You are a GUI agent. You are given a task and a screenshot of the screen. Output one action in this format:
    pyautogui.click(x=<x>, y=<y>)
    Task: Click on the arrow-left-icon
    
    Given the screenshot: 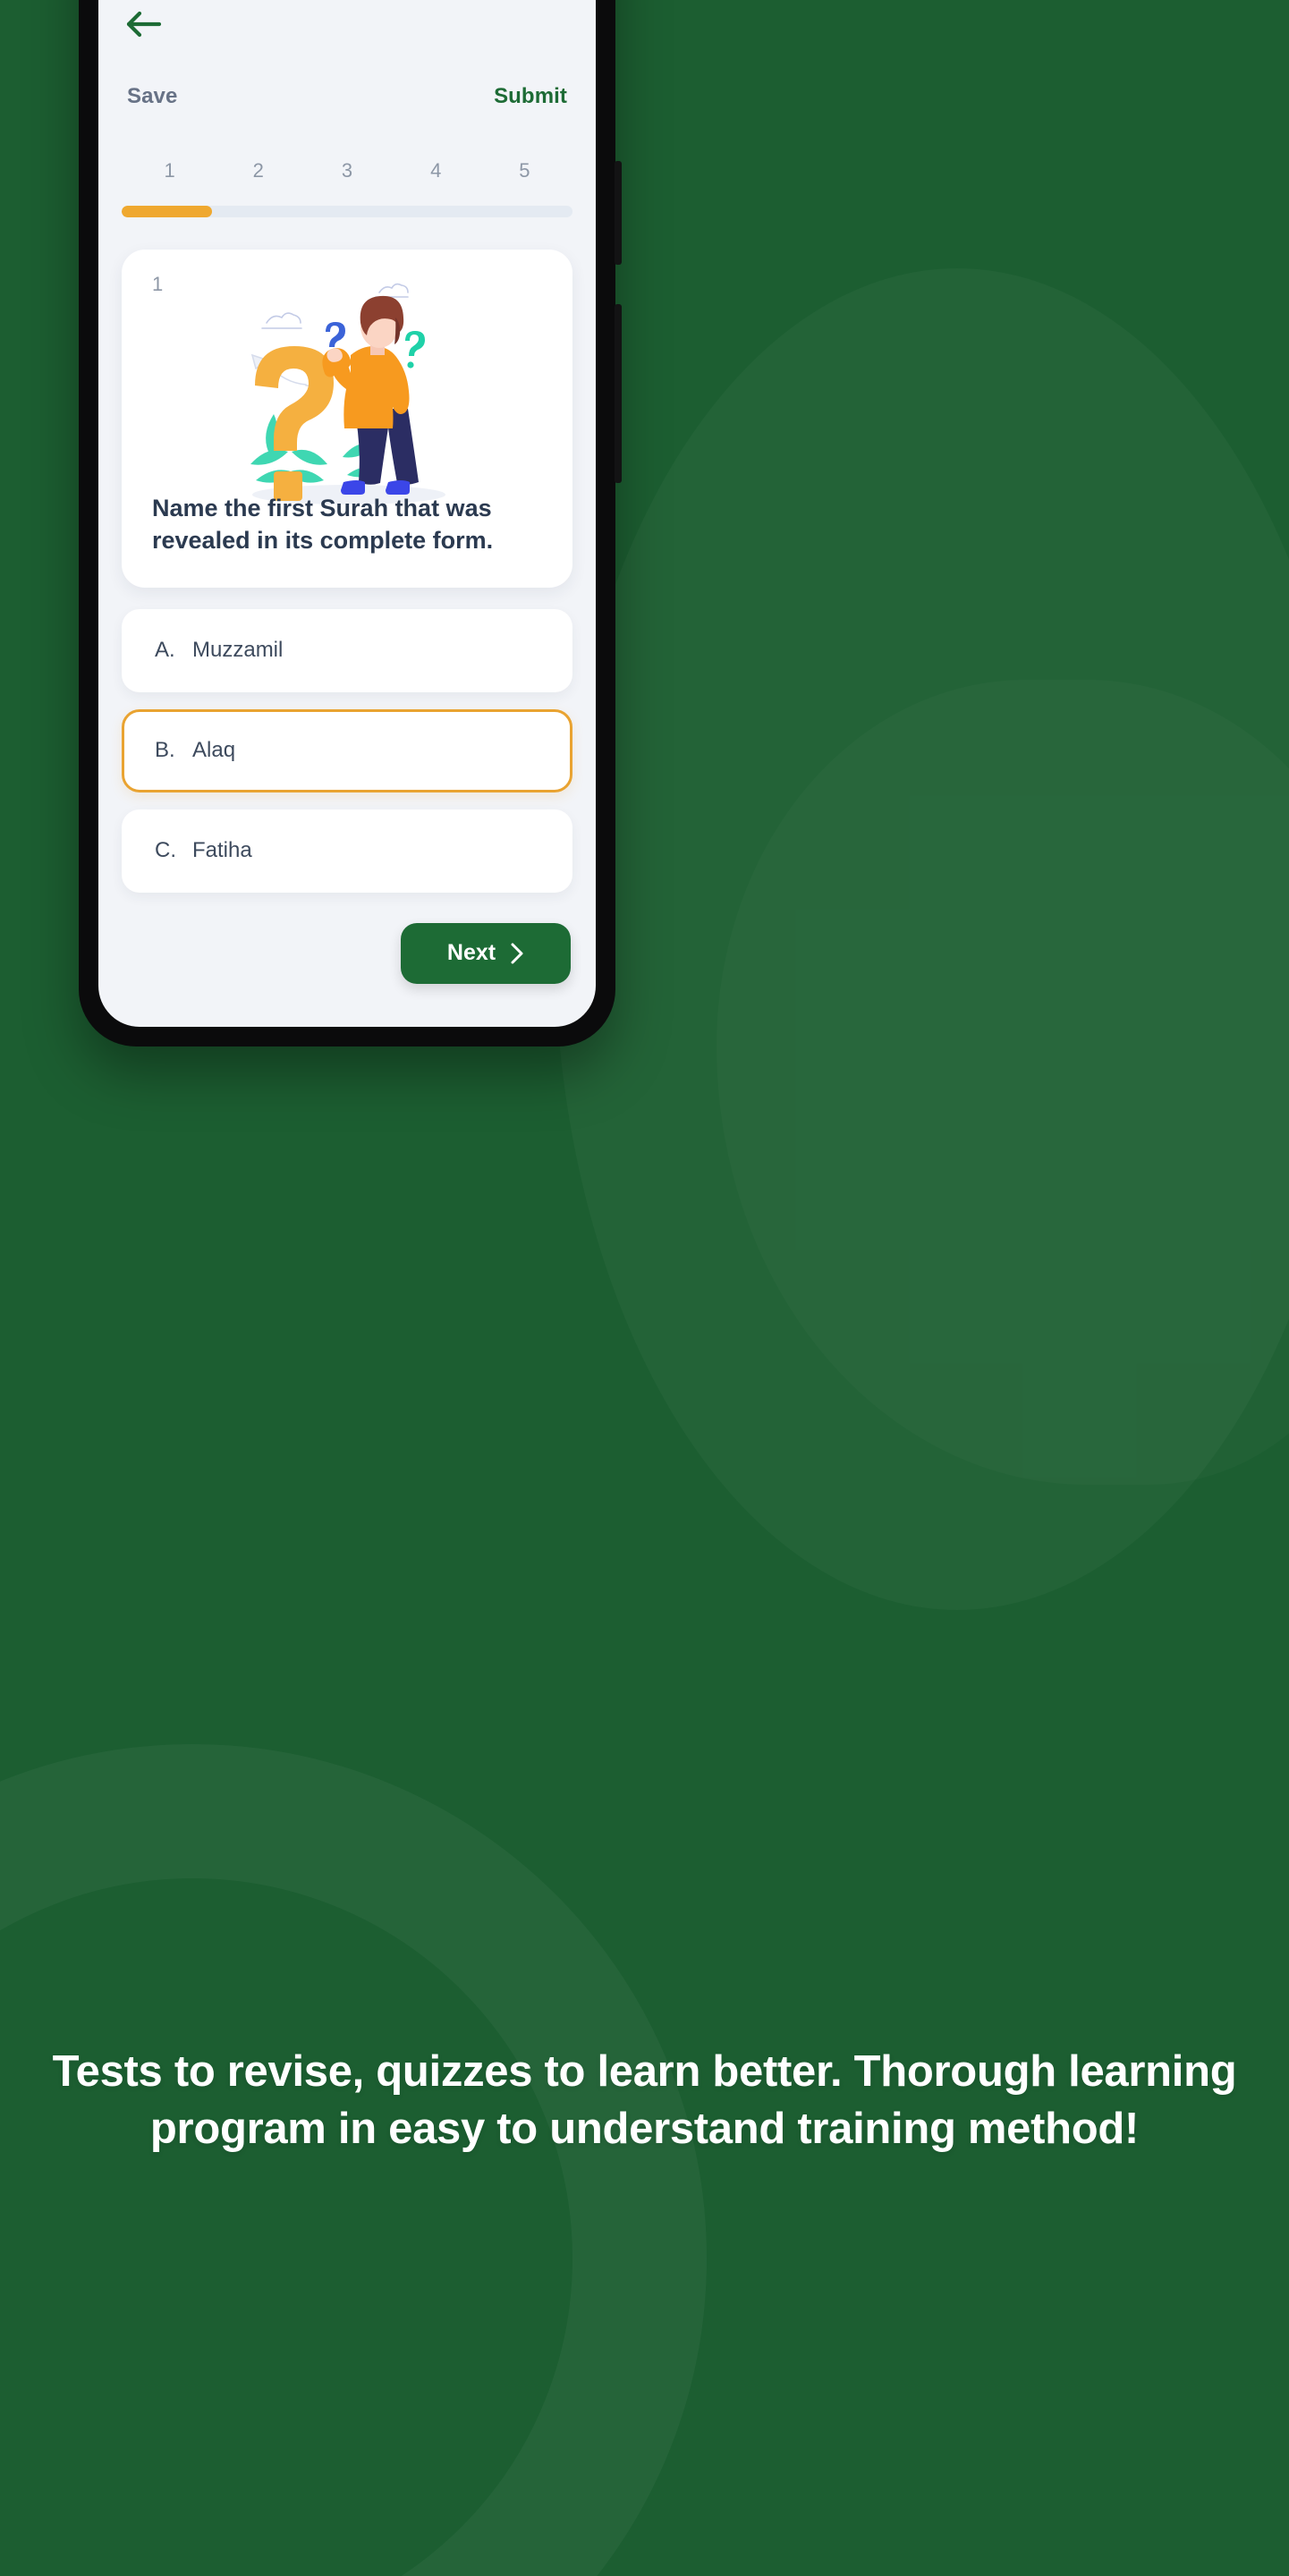 What is the action you would take?
    pyautogui.click(x=144, y=24)
    